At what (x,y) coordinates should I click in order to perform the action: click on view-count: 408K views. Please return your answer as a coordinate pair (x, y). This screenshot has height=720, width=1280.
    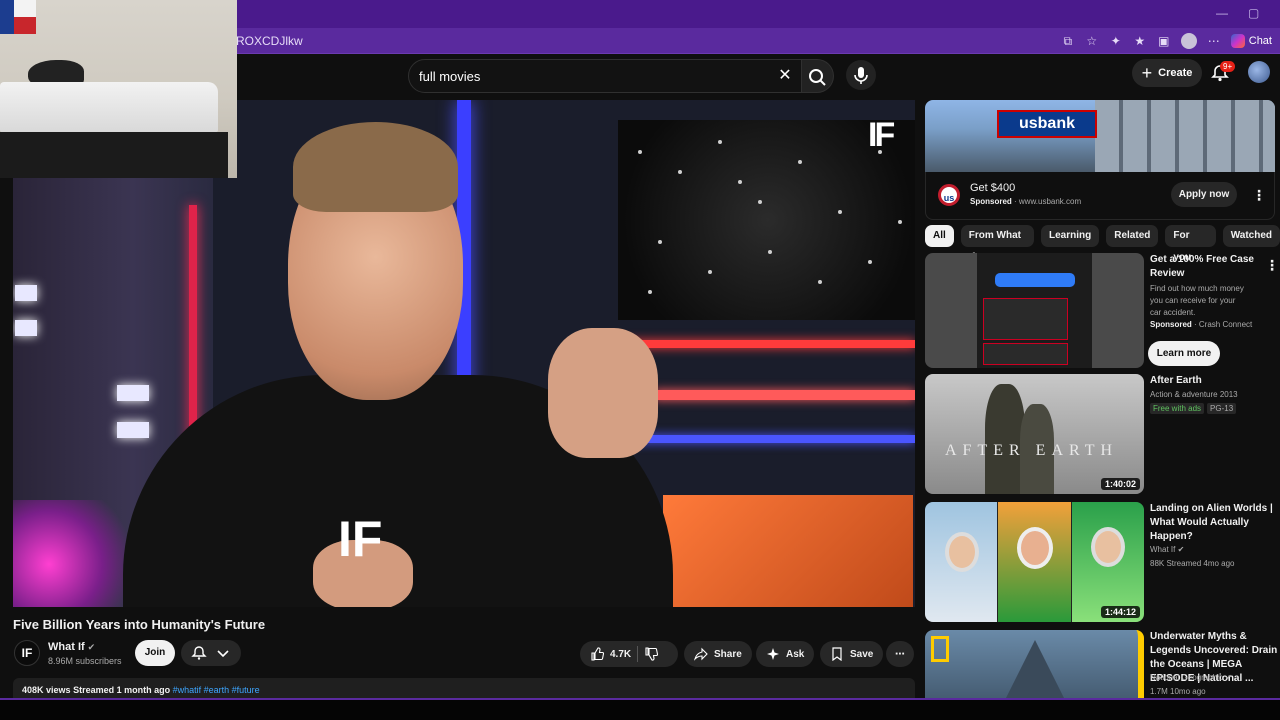
    Looking at the image, I should click on (46, 690).